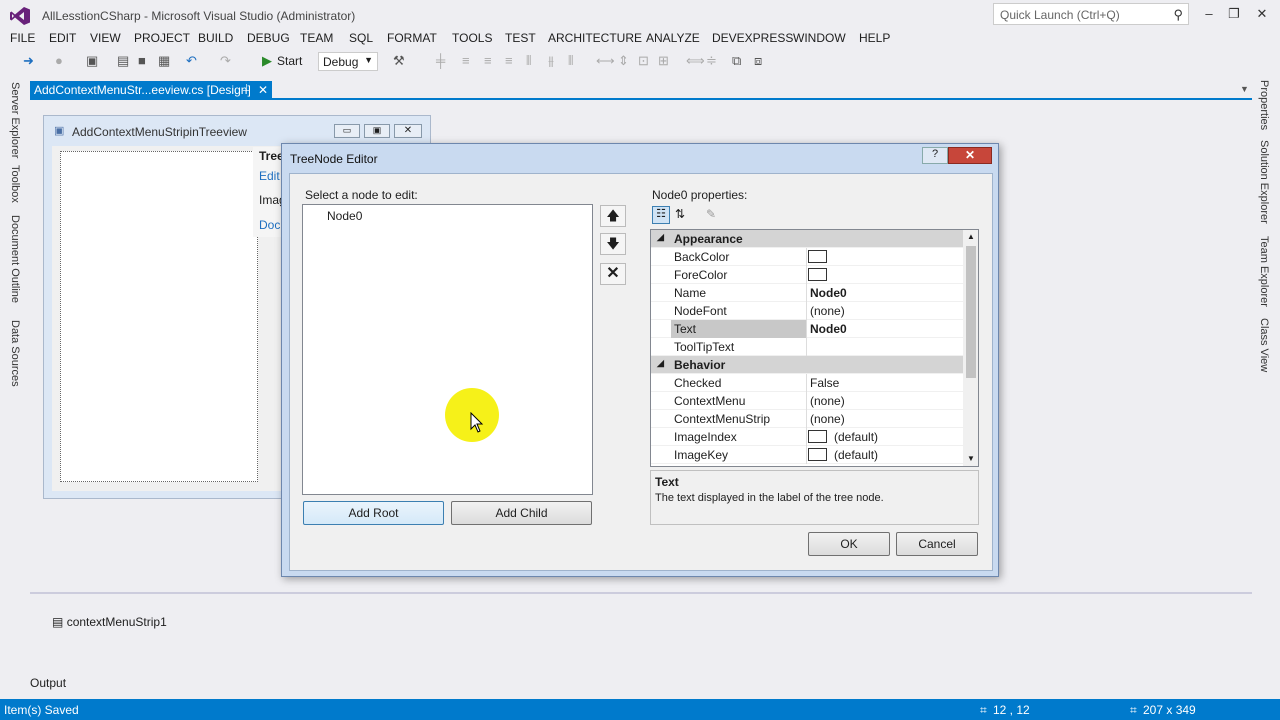 The width and height of the screenshot is (1280, 720). I want to click on restore-button: ❐, so click(1234, 14).